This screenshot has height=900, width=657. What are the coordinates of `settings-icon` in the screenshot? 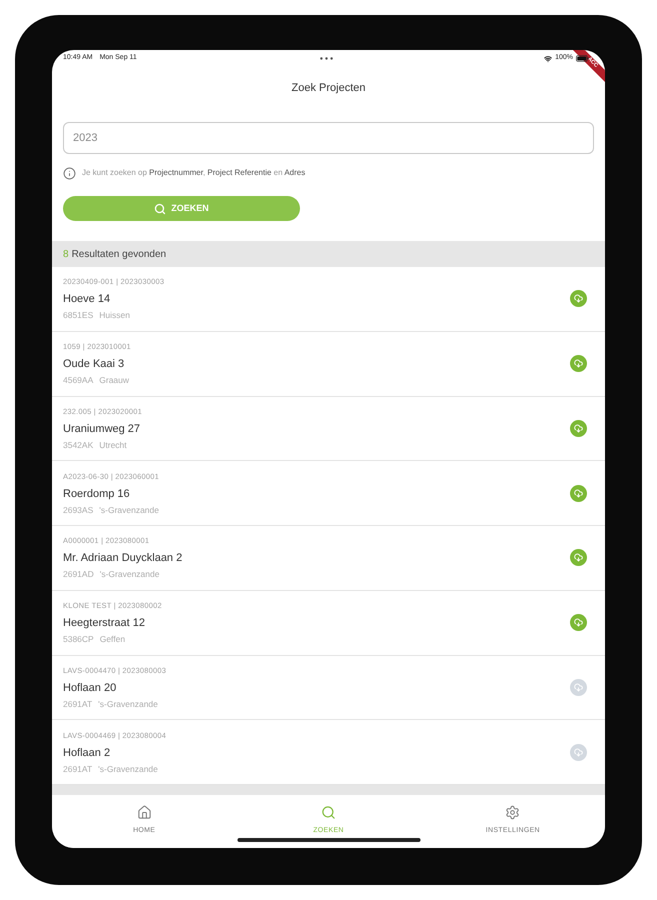 It's located at (512, 812).